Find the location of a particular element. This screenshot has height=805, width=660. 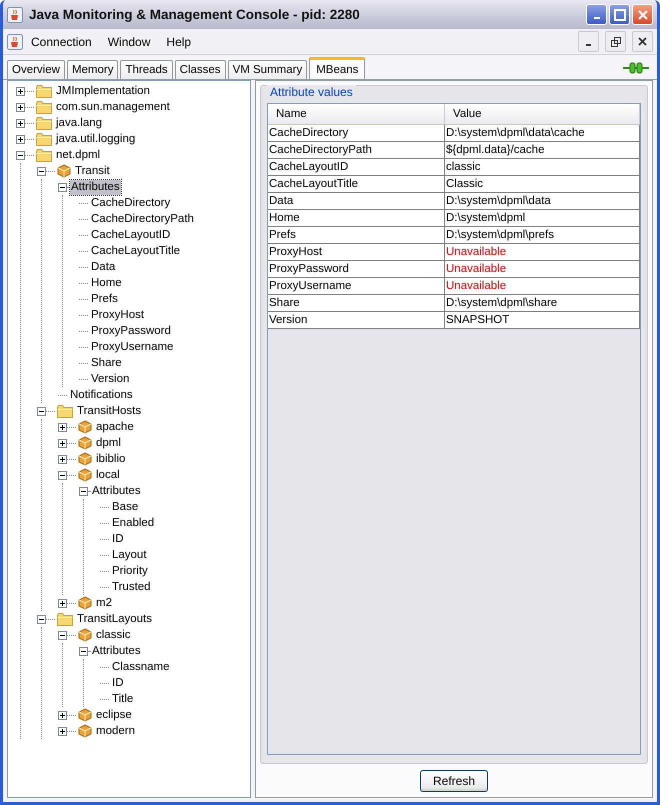

tree-node: Data is located at coordinates (103, 267).